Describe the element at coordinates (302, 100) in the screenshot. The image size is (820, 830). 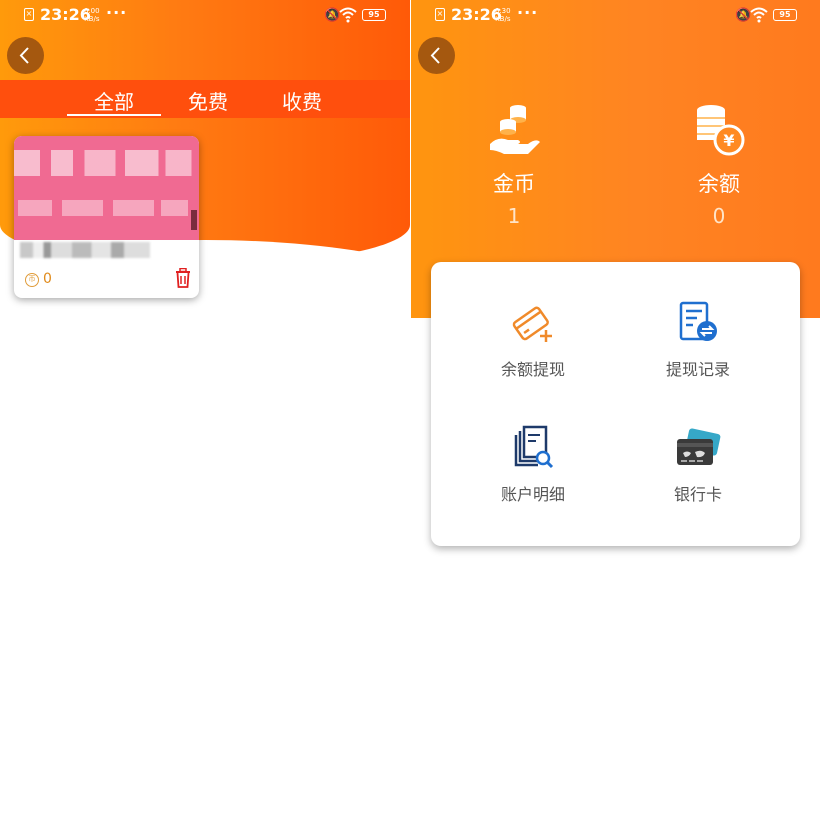
I see `tab-paid: 收费` at that location.